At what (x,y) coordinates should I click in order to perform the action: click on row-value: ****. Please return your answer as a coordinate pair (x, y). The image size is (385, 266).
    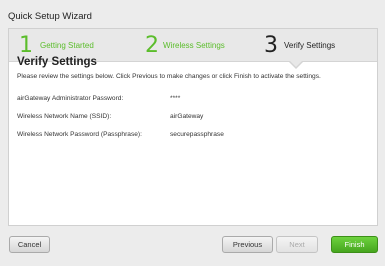
    Looking at the image, I should click on (175, 98).